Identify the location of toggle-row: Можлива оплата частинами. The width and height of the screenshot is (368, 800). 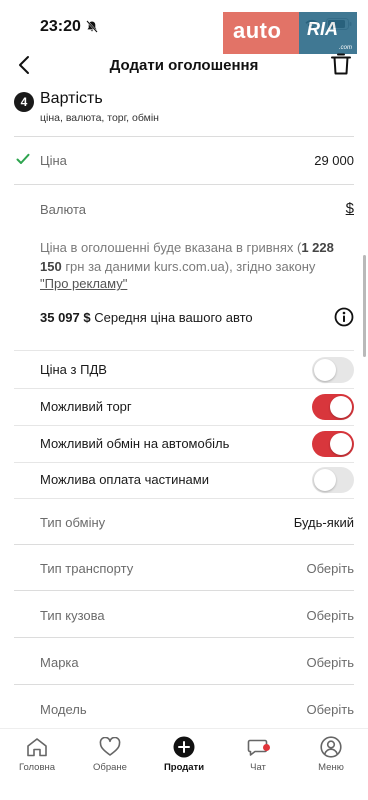
(197, 480).